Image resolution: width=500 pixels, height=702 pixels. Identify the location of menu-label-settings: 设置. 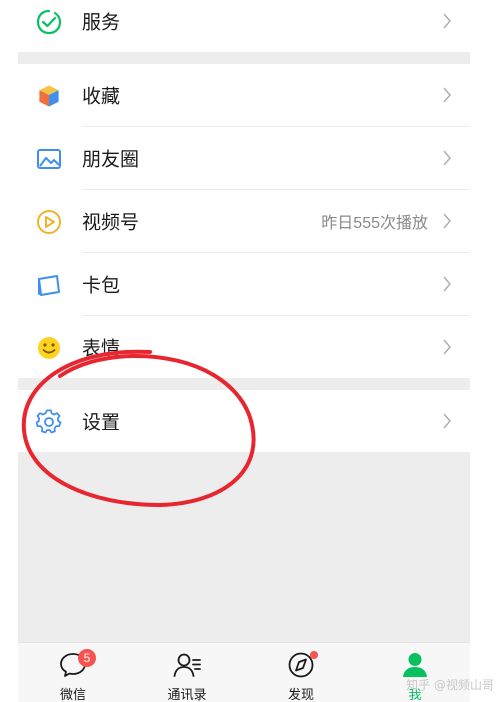
(101, 423).